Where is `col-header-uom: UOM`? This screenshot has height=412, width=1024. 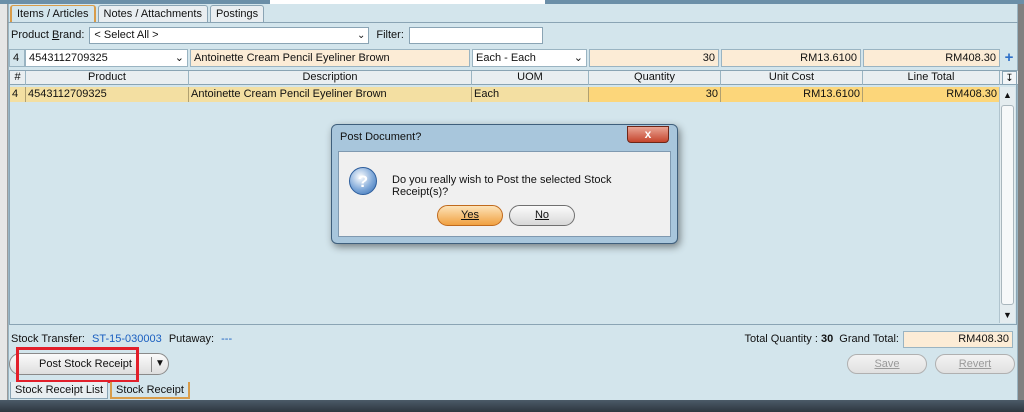 col-header-uom: UOM is located at coordinates (530, 78).